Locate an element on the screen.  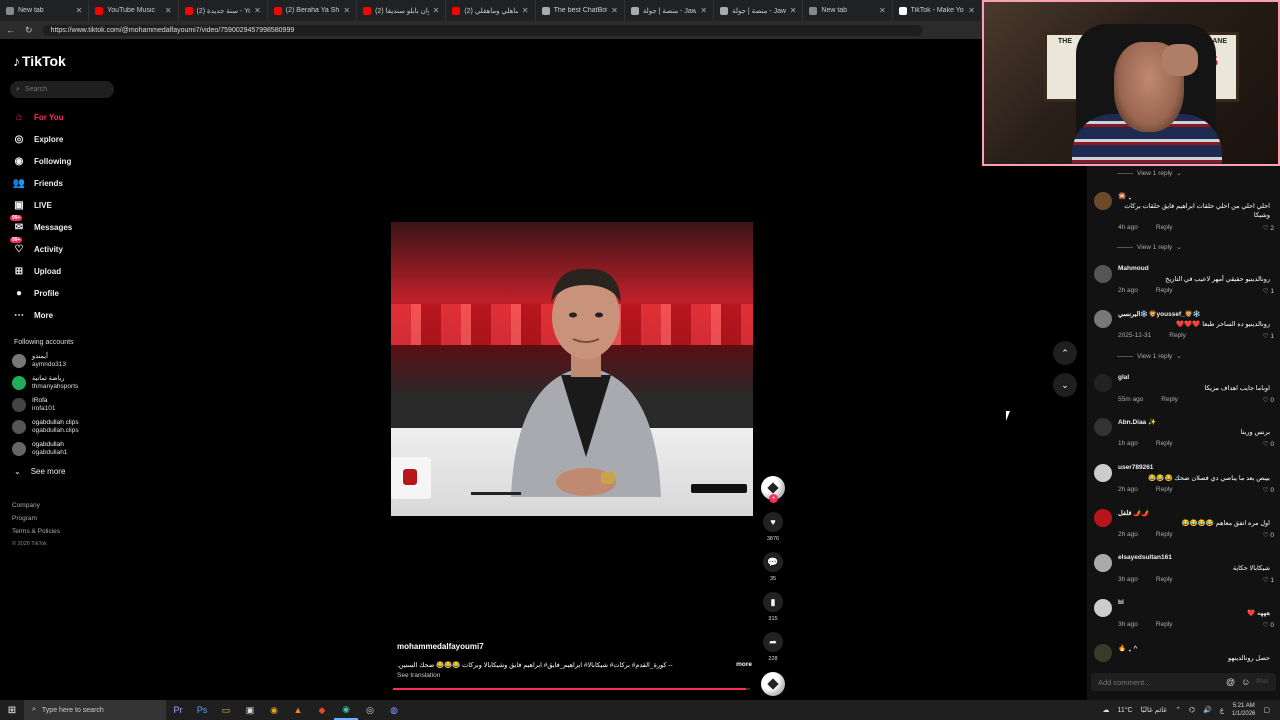
post-button: Post is located at coordinates (1262, 682).